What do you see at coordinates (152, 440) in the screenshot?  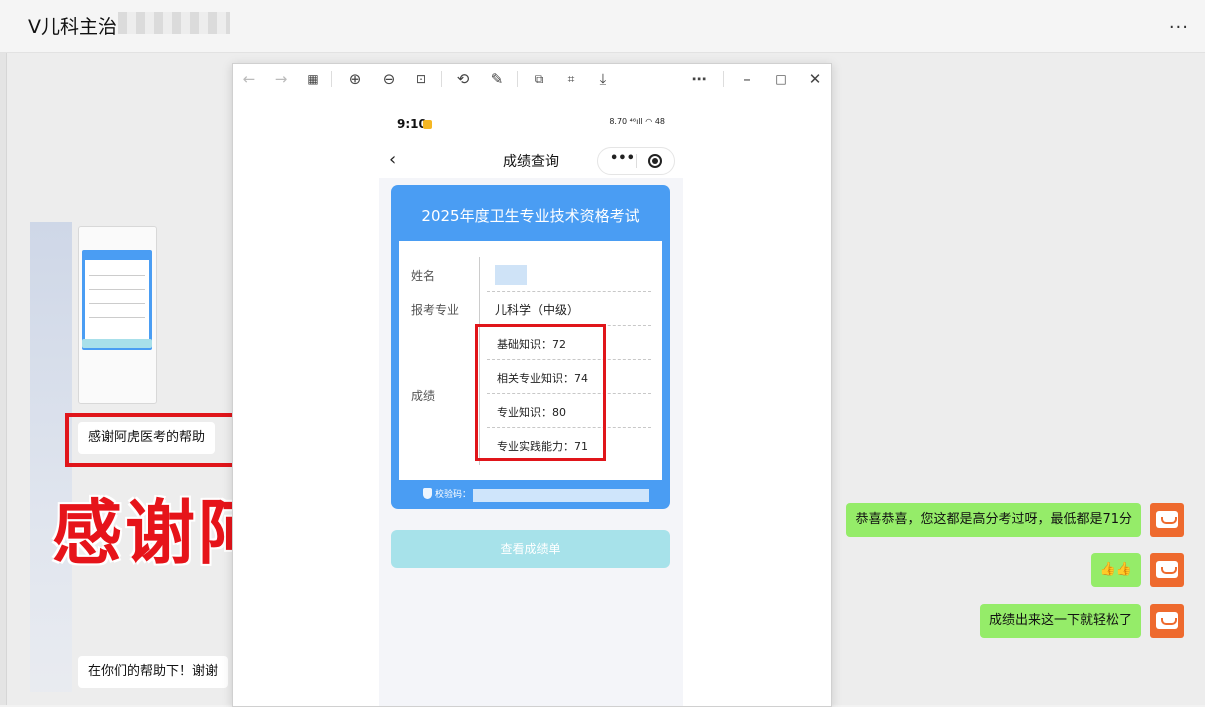 I see `highlight-box` at bounding box center [152, 440].